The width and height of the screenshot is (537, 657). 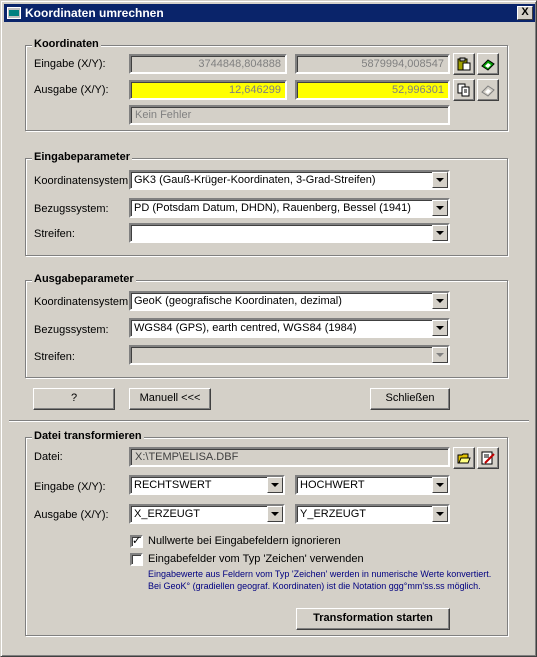 I want to click on copy-button, so click(x=464, y=90).